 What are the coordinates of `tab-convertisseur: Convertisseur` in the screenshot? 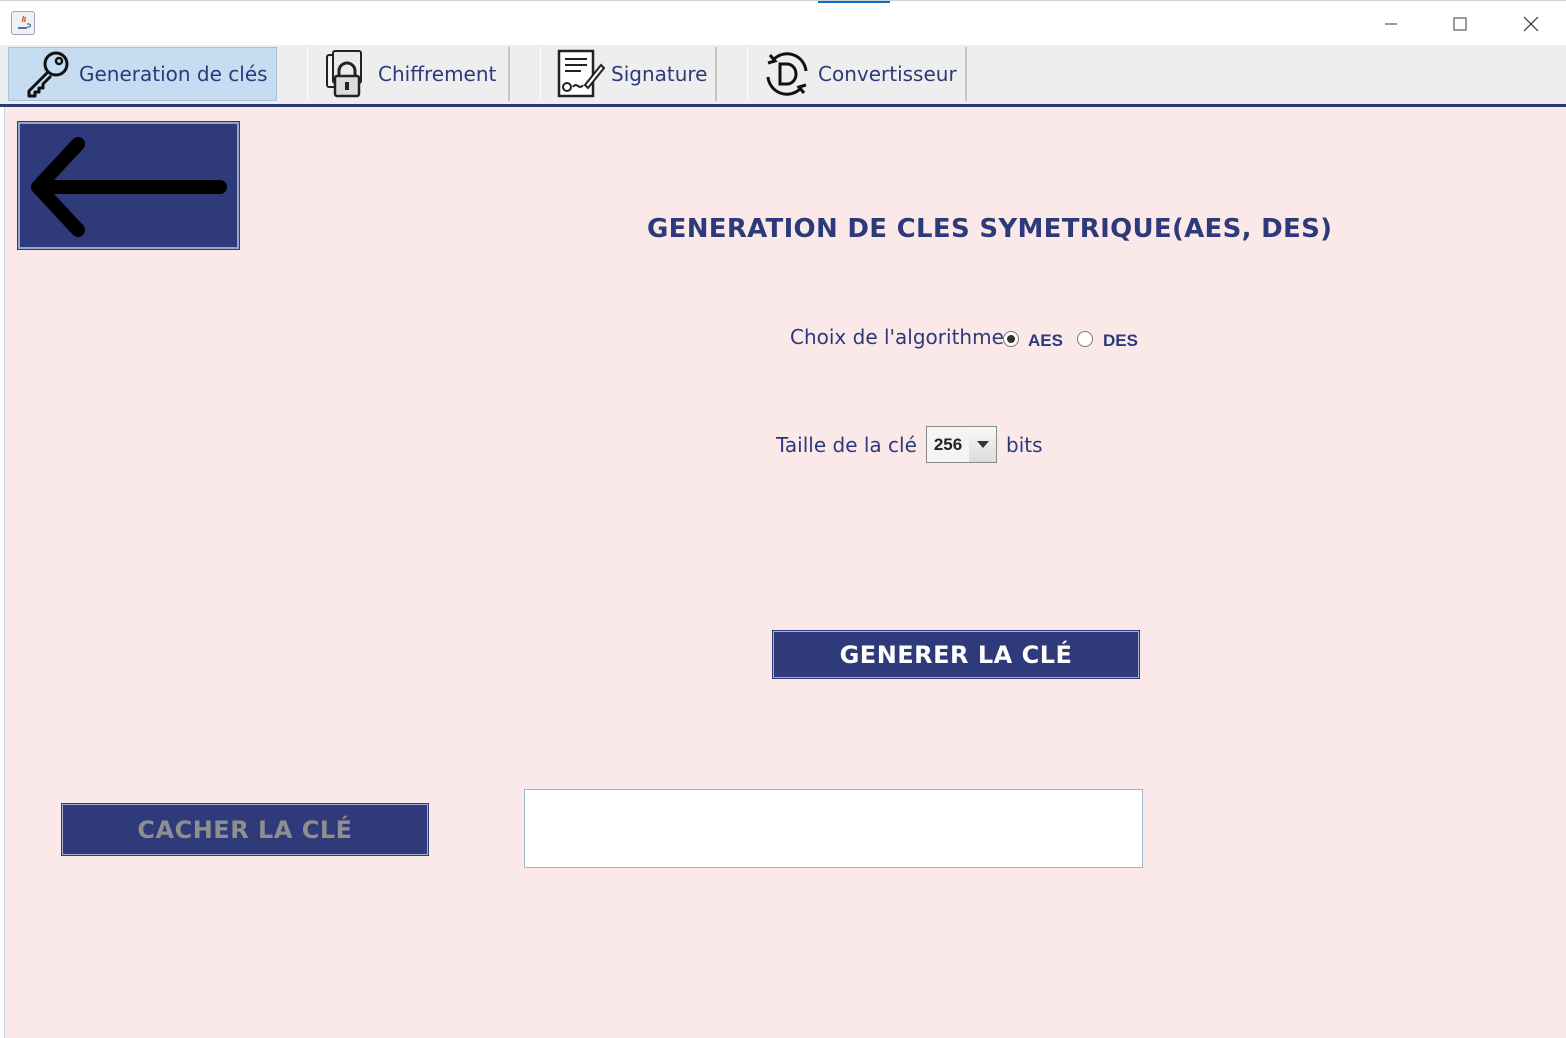 It's located at (857, 74).